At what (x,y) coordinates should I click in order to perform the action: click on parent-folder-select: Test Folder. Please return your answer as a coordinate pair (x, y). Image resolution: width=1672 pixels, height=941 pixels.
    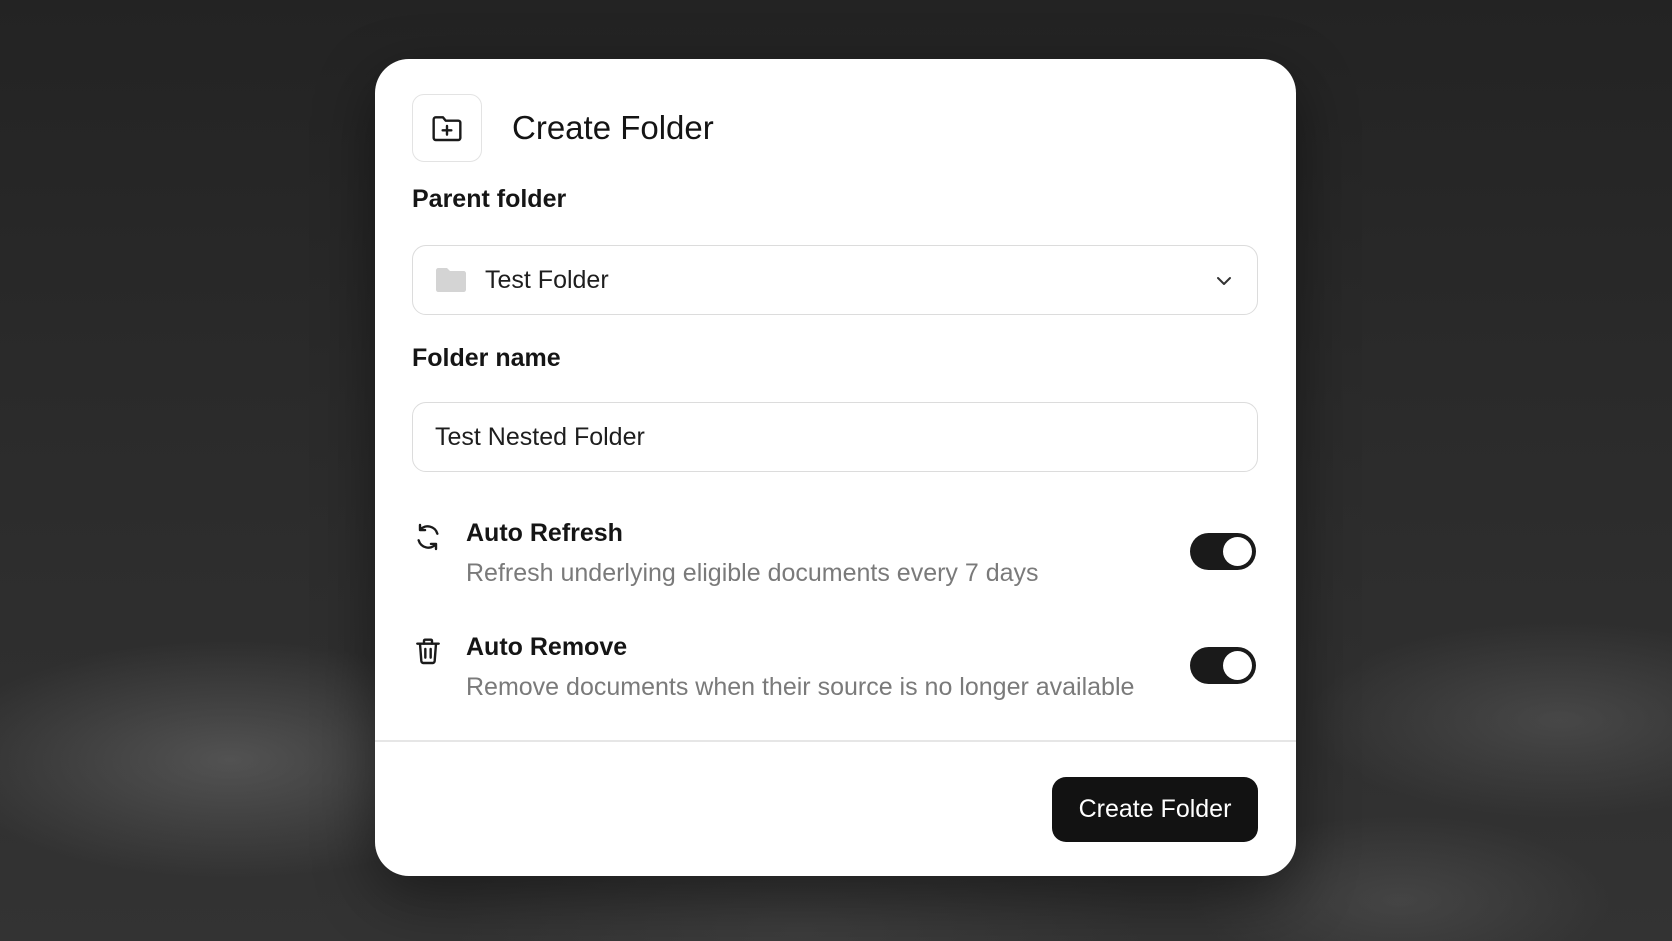
    Looking at the image, I should click on (835, 280).